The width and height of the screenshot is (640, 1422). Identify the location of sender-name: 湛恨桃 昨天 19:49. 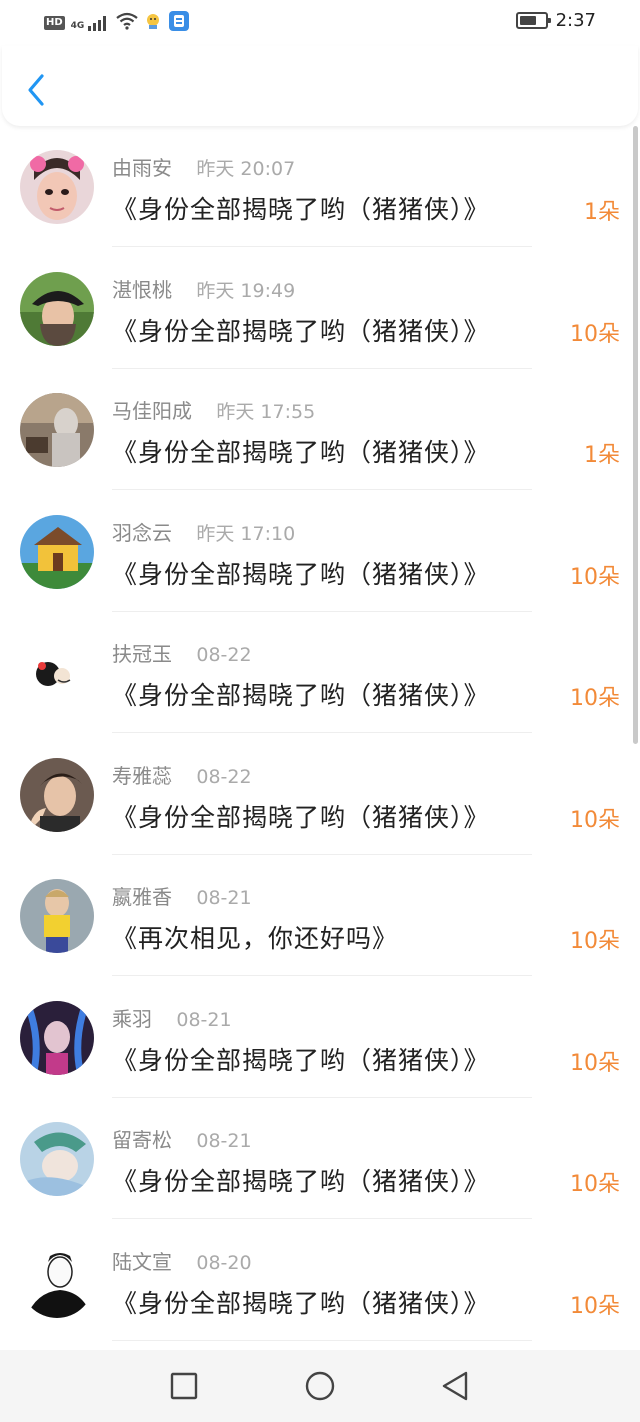
(203, 288).